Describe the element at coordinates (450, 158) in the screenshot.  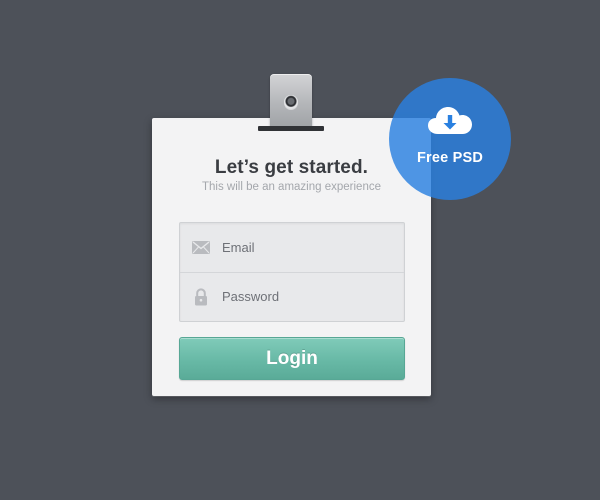
I see `free-psd-label: Free PSD` at that location.